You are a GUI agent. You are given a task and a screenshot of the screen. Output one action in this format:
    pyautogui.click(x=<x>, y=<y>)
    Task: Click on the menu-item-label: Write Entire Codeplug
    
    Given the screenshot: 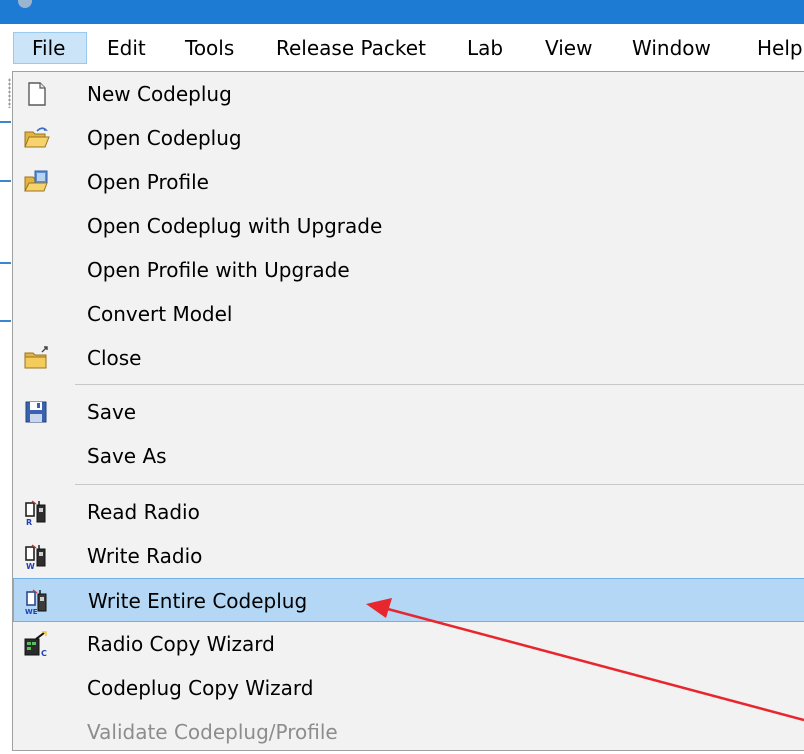 What is the action you would take?
    pyautogui.click(x=198, y=601)
    